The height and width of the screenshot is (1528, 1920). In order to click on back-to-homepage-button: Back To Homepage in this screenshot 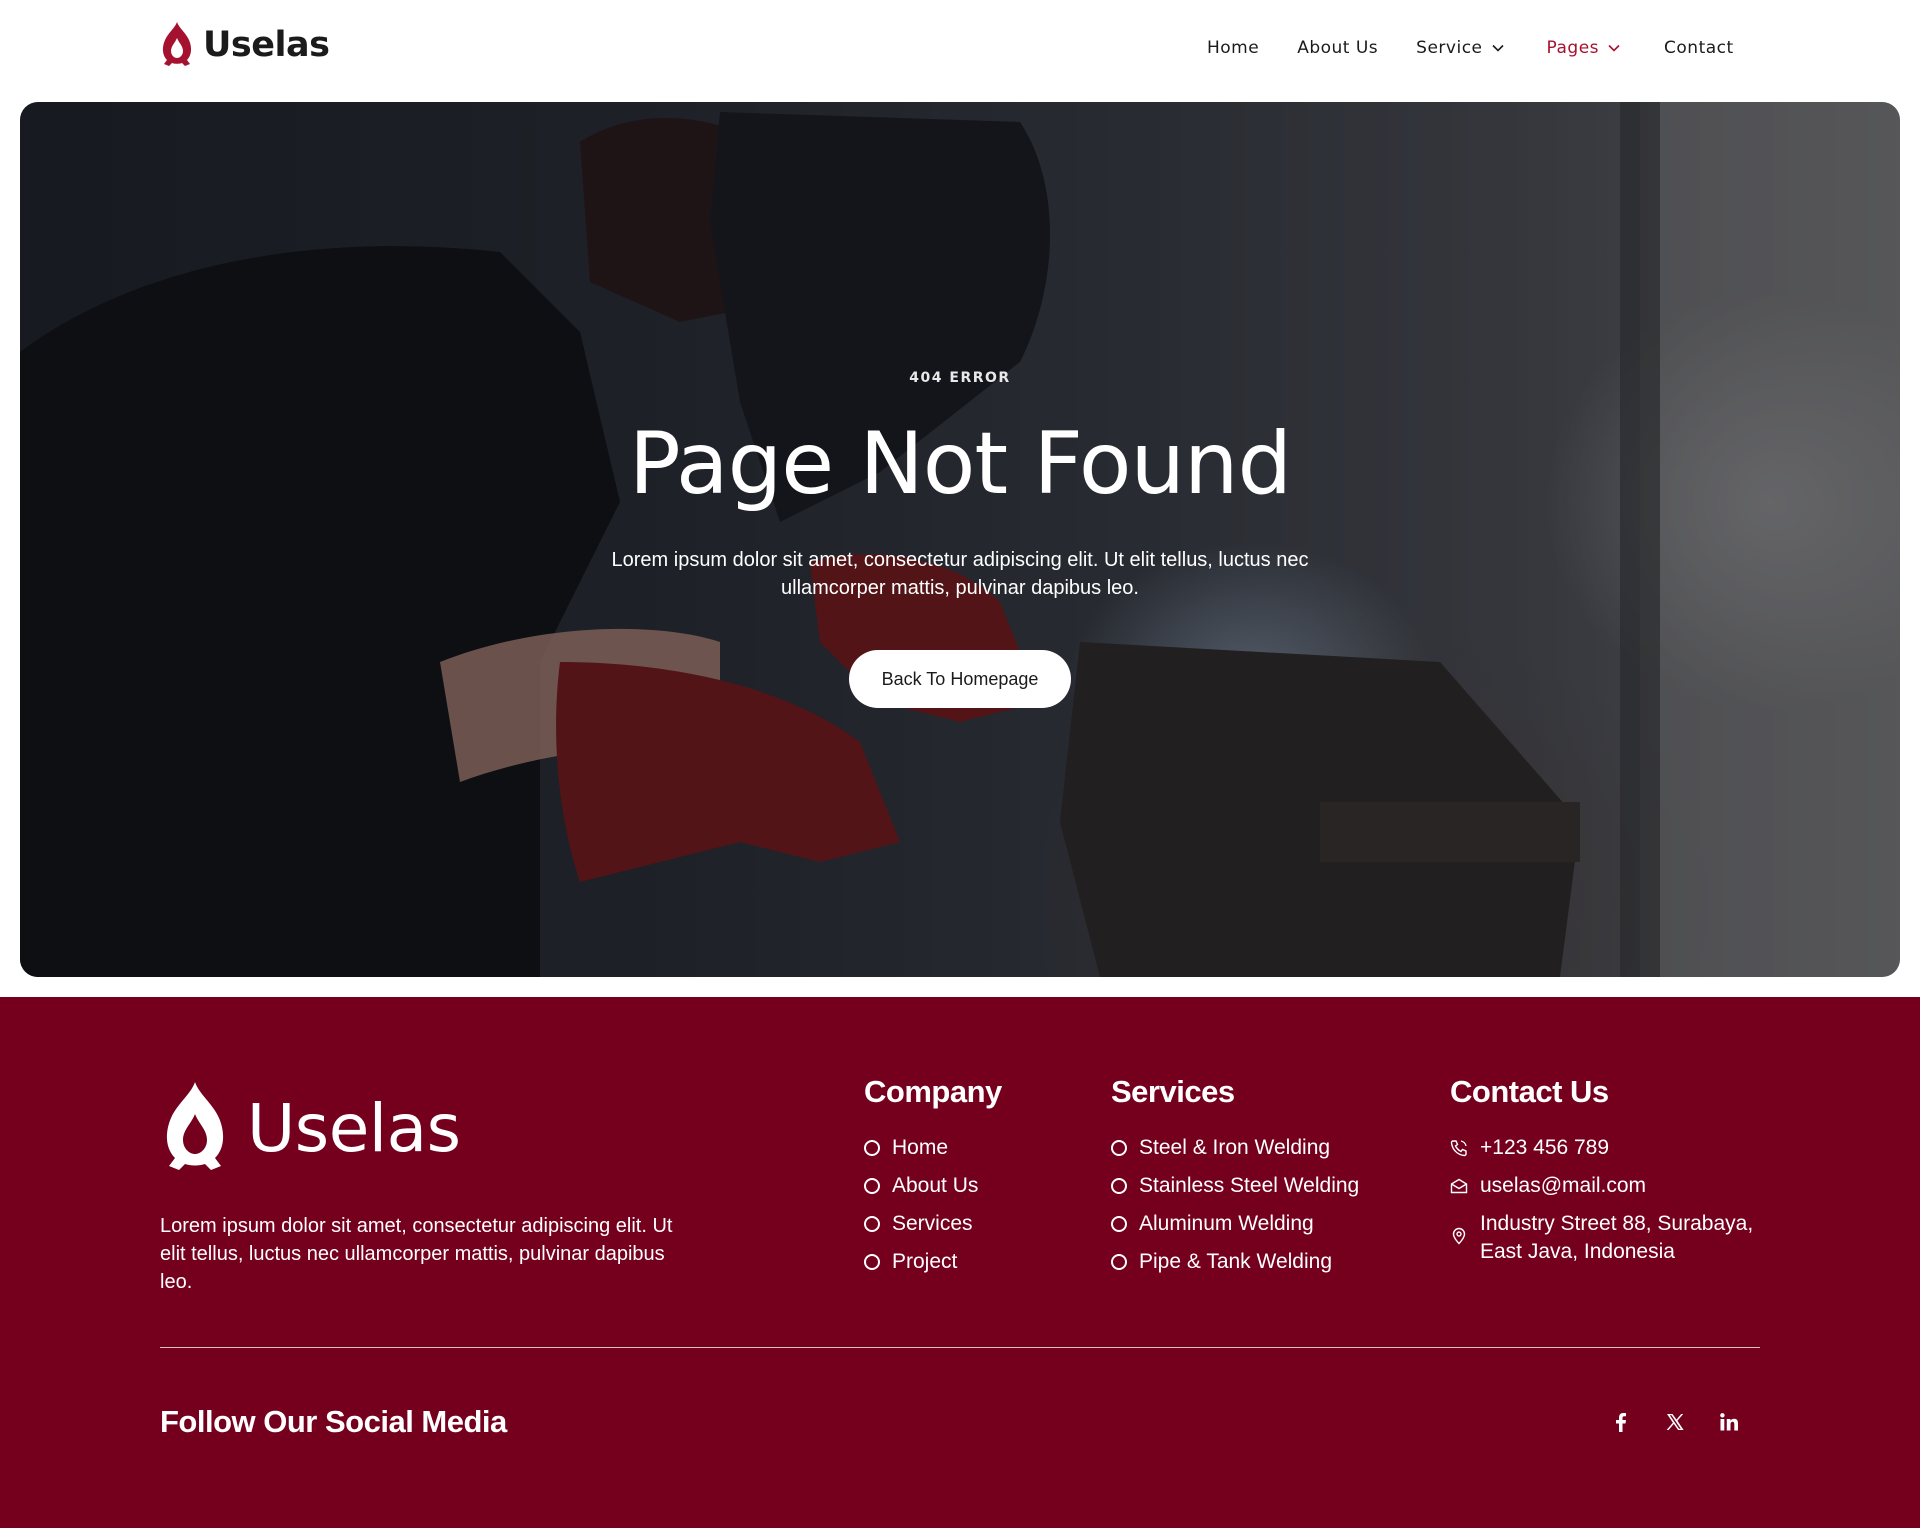, I will do `click(960, 679)`.